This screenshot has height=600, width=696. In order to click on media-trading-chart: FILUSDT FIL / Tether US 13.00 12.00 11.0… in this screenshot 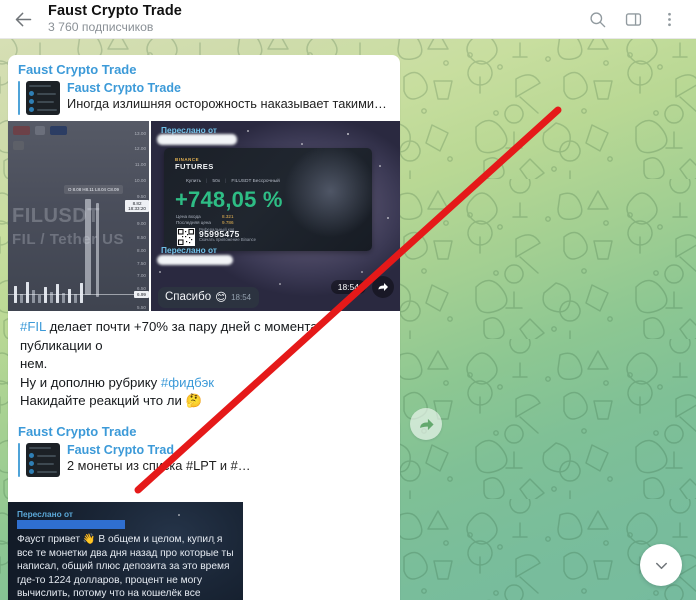, I will do `click(78, 216)`.